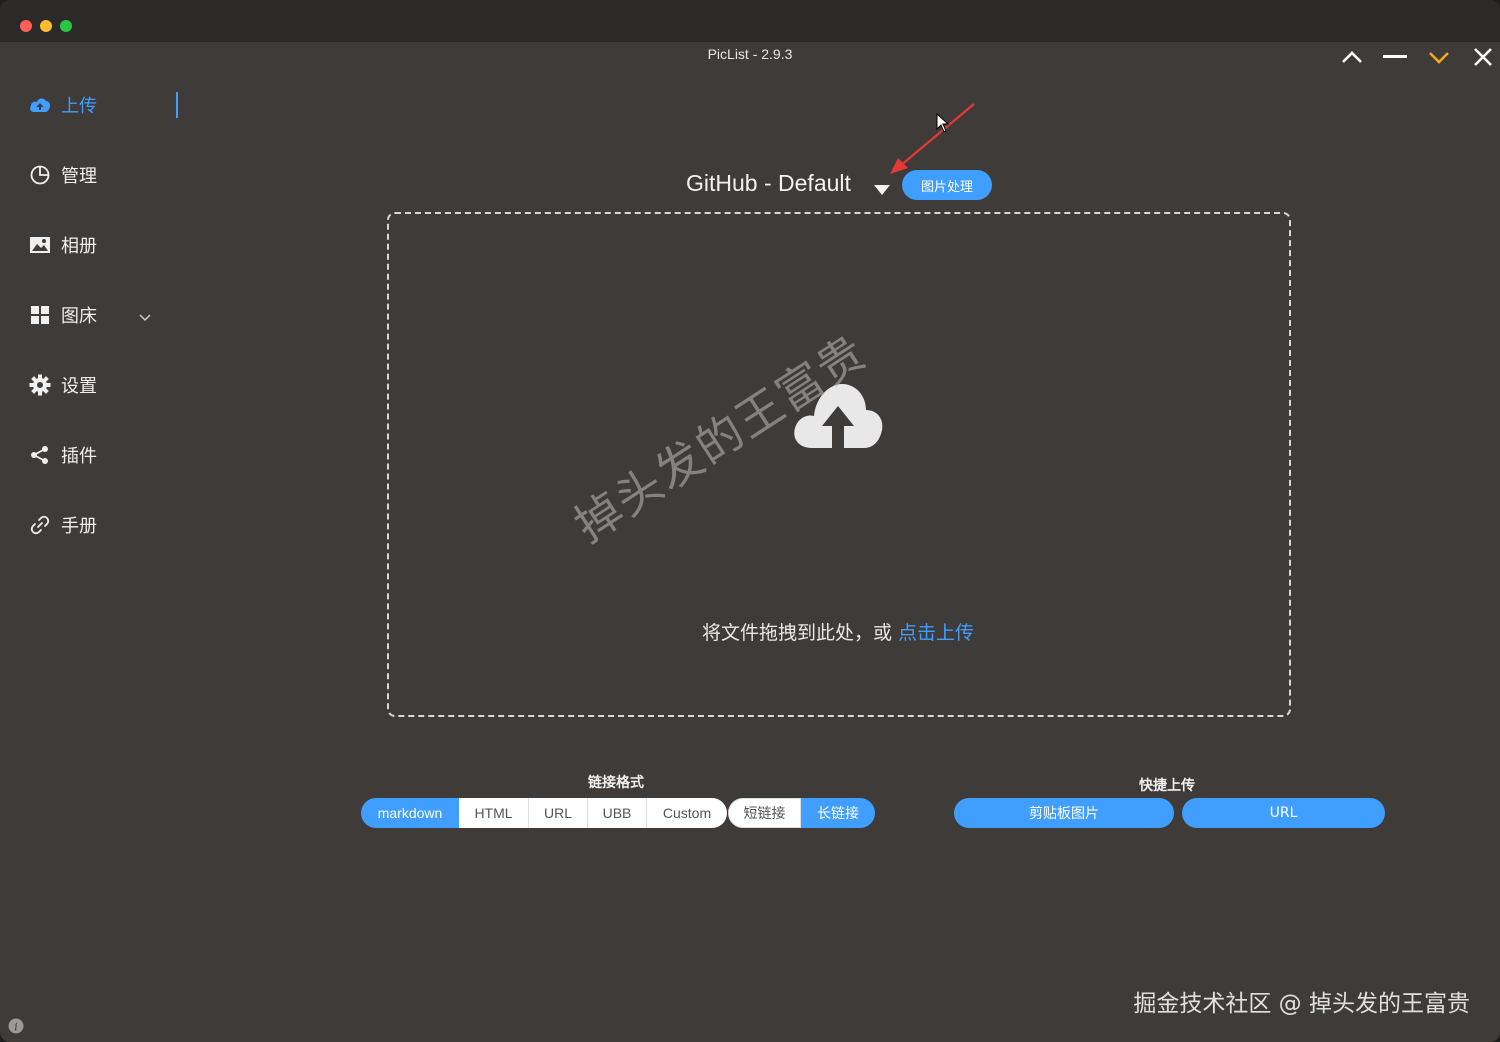 The height and width of the screenshot is (1042, 1500). I want to click on minimize-icon, so click(1395, 57).